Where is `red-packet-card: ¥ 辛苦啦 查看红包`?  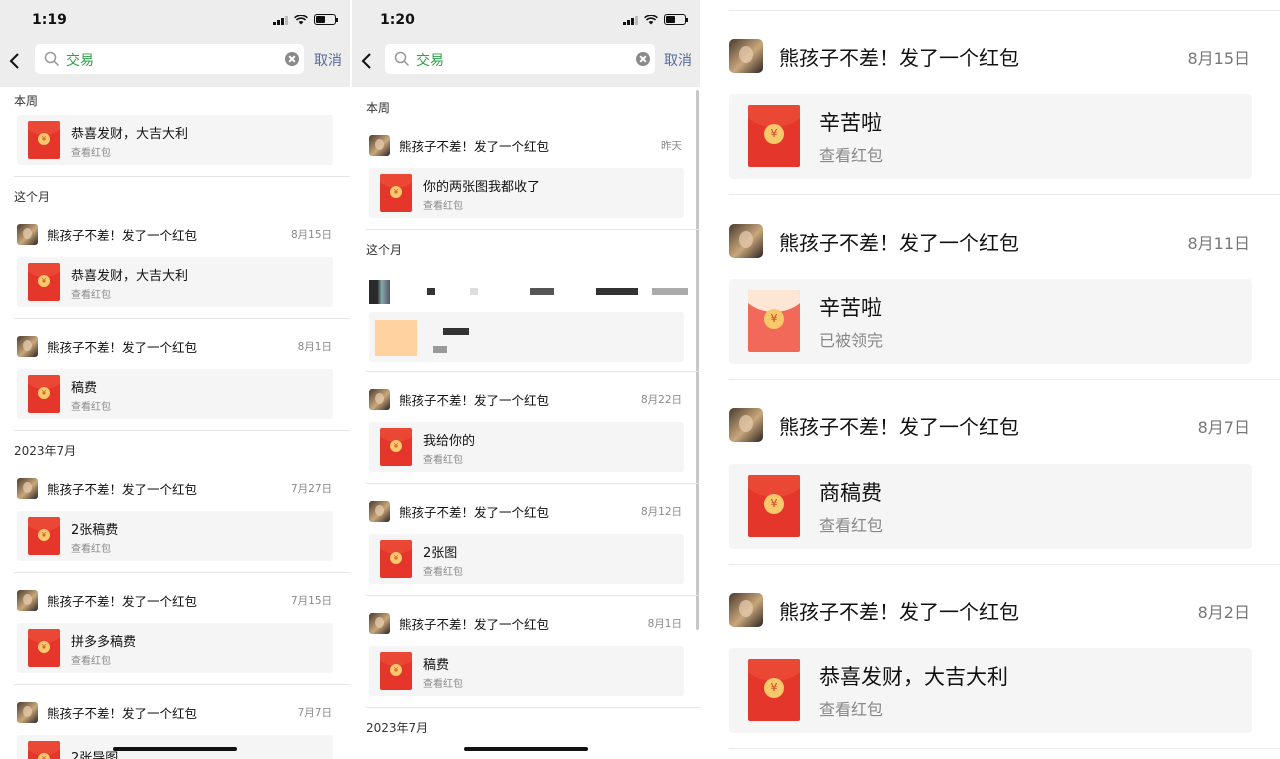
red-packet-card: ¥ 辛苦啦 查看红包 is located at coordinates (990, 136).